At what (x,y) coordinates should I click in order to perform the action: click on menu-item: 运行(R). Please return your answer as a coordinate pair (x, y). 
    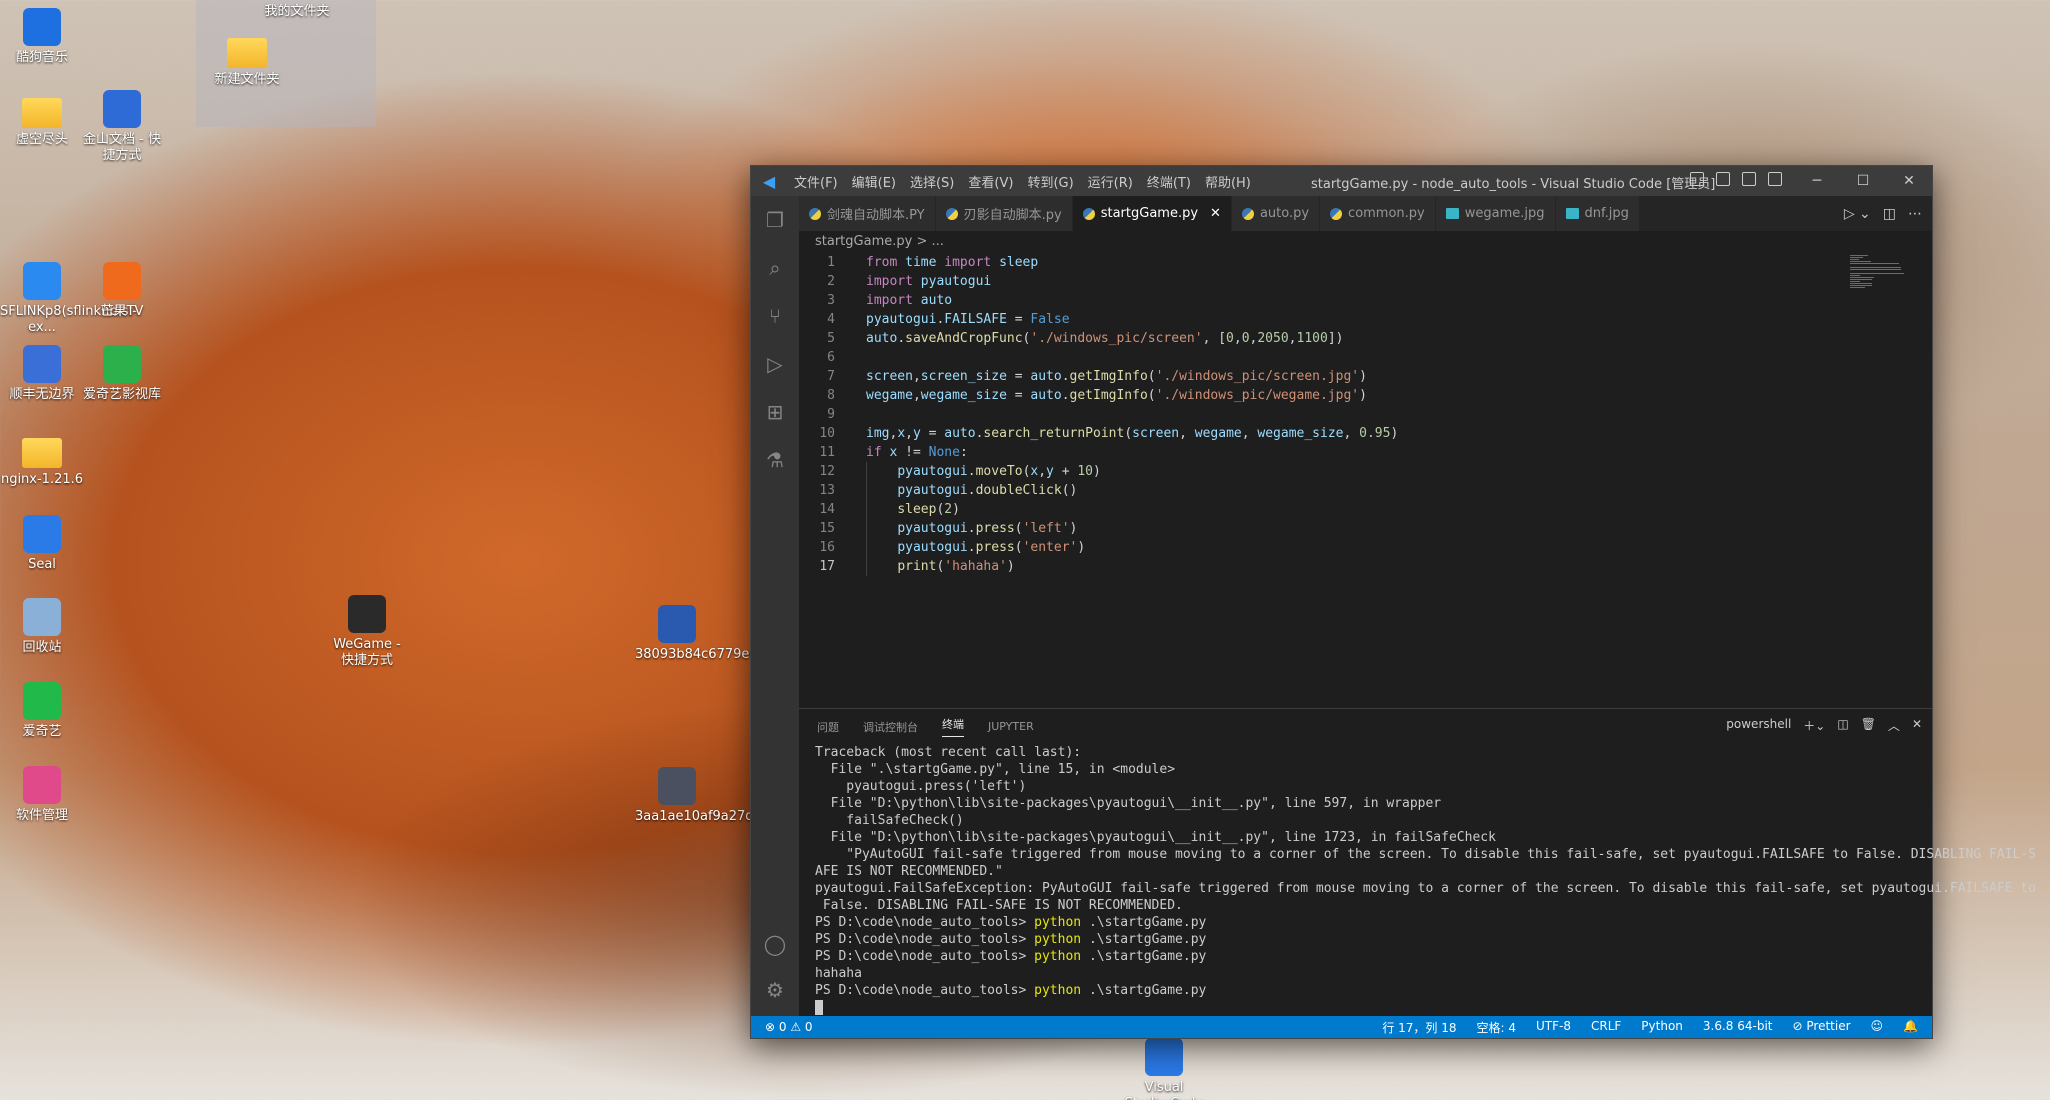
    Looking at the image, I should click on (1110, 183).